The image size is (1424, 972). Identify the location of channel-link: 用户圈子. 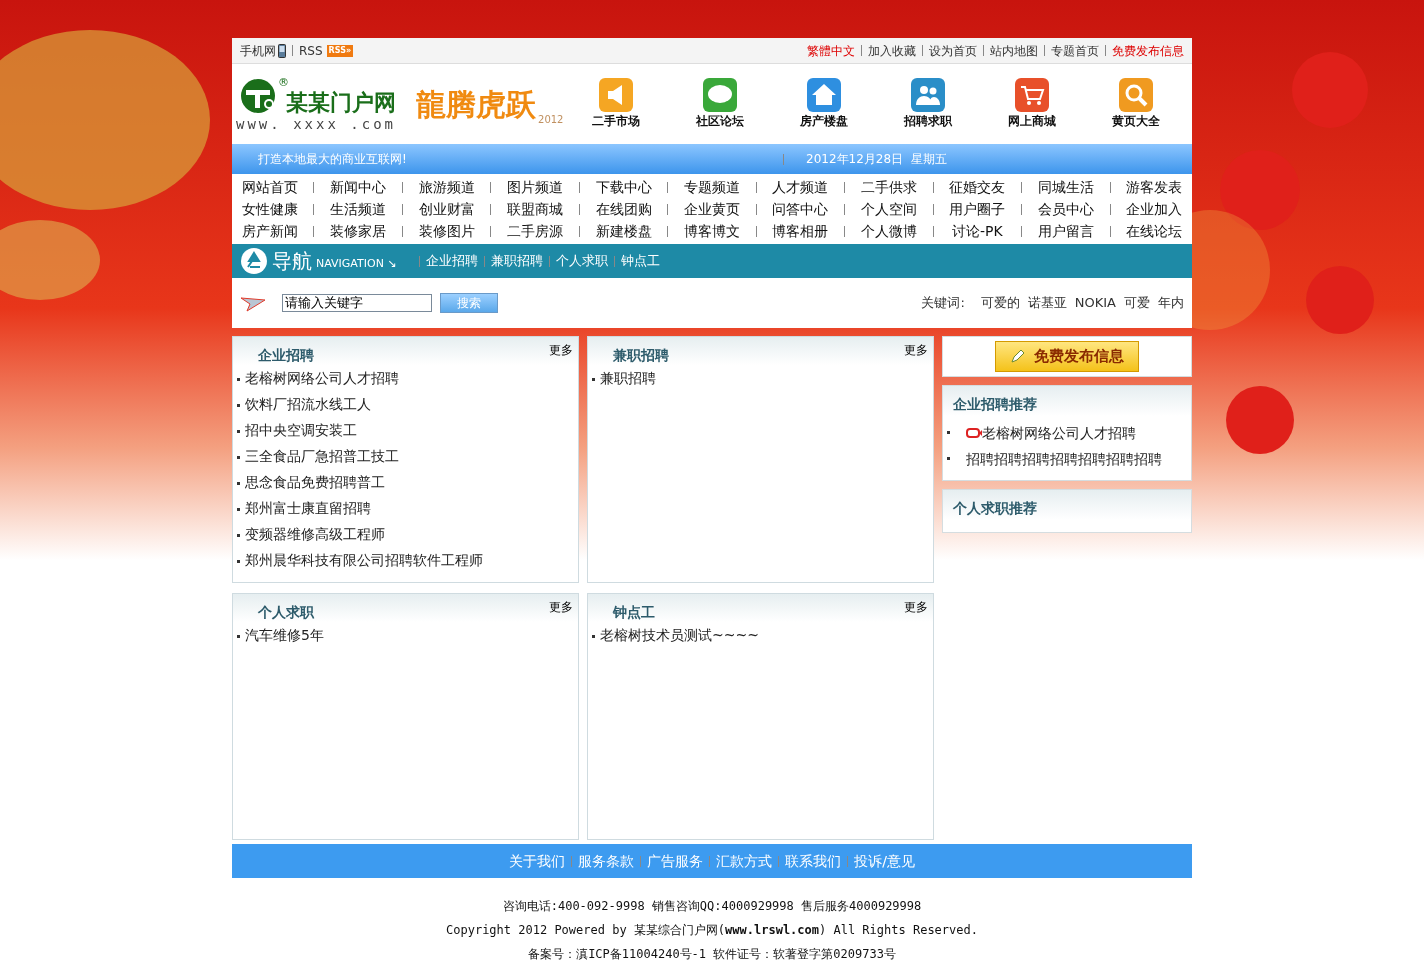
(977, 209).